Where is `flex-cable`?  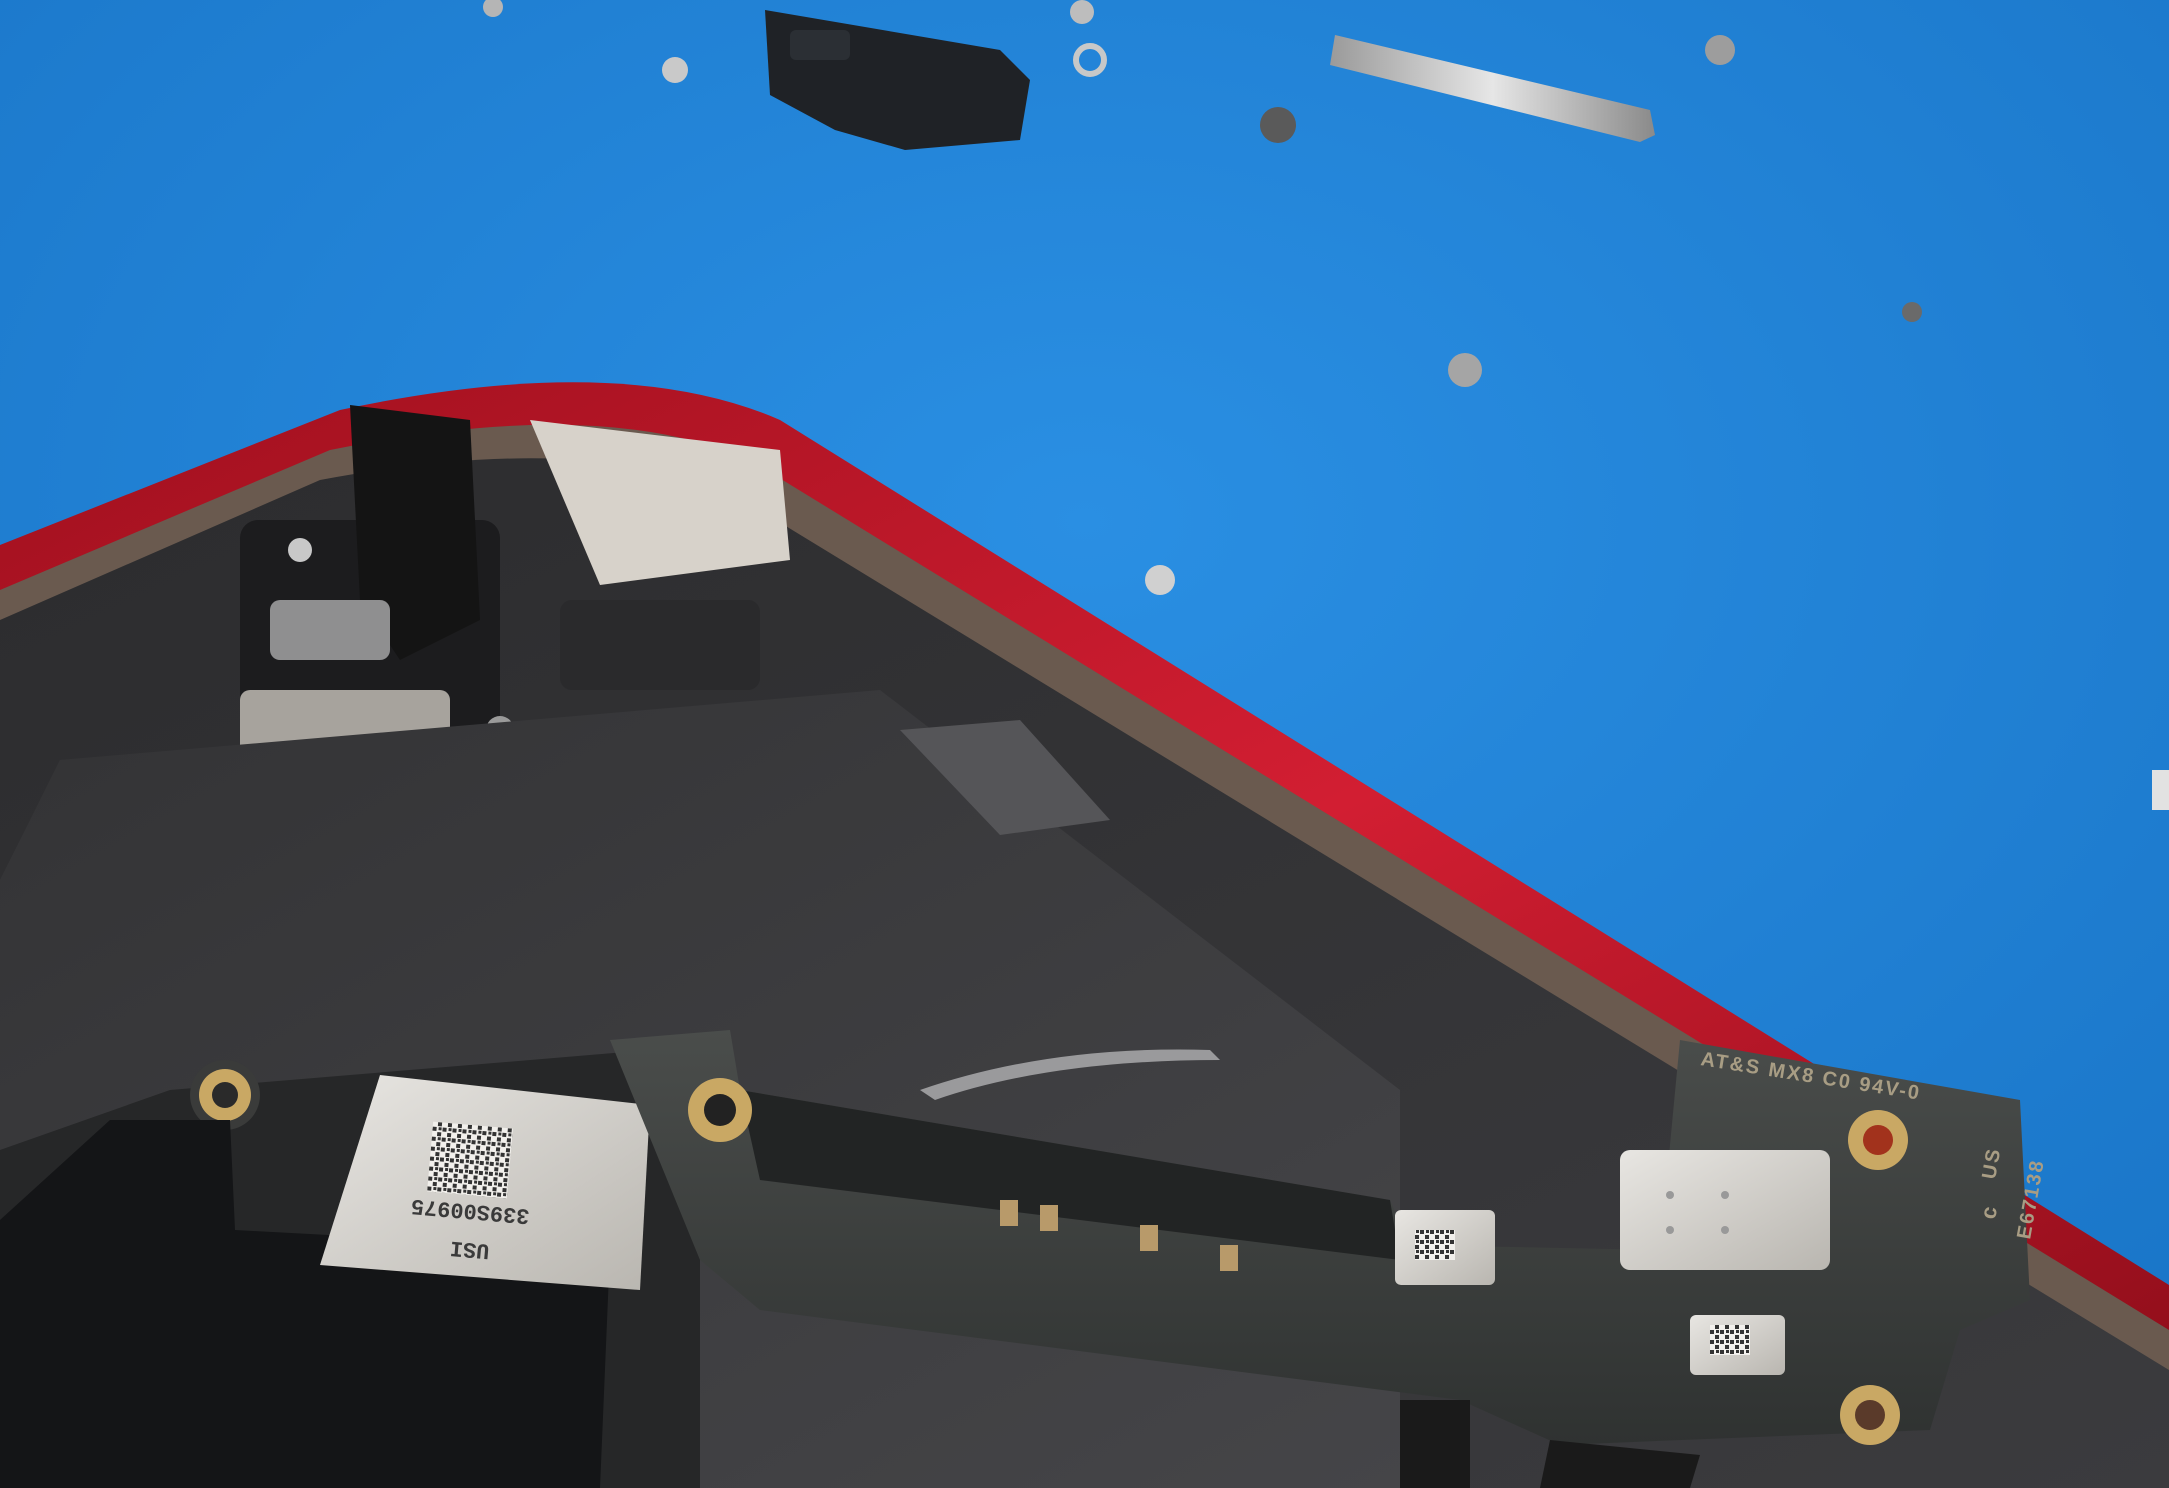 flex-cable is located at coordinates (1435, 1444).